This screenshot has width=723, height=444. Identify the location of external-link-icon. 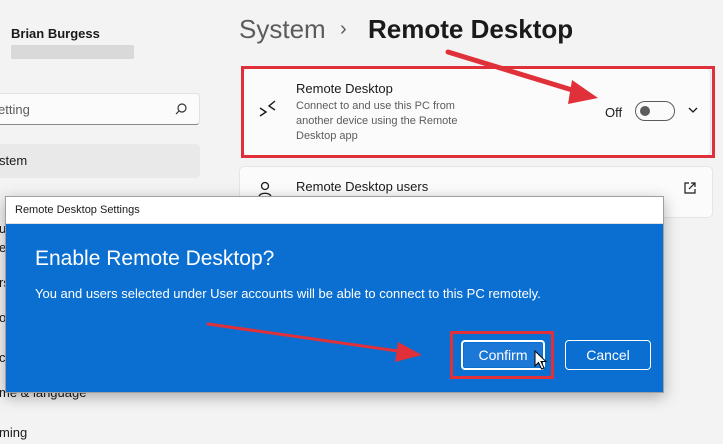
(690, 188).